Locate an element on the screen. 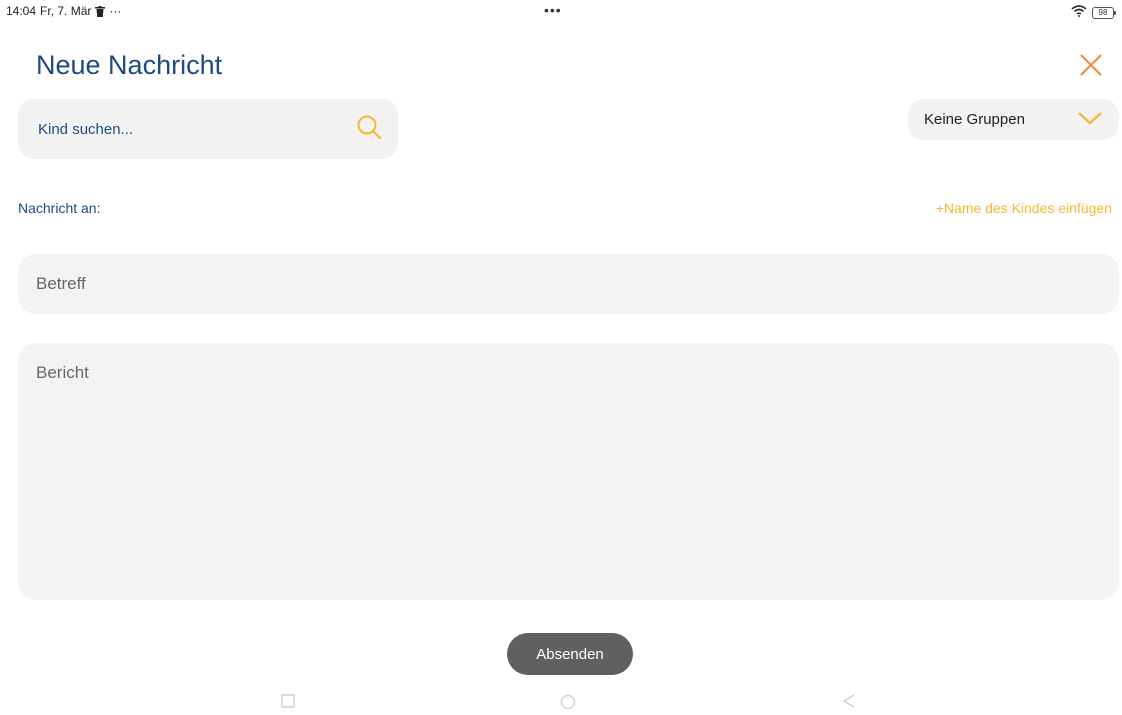 Image resolution: width=1122 pixels, height=715 pixels. status-more: ··· is located at coordinates (115, 11).